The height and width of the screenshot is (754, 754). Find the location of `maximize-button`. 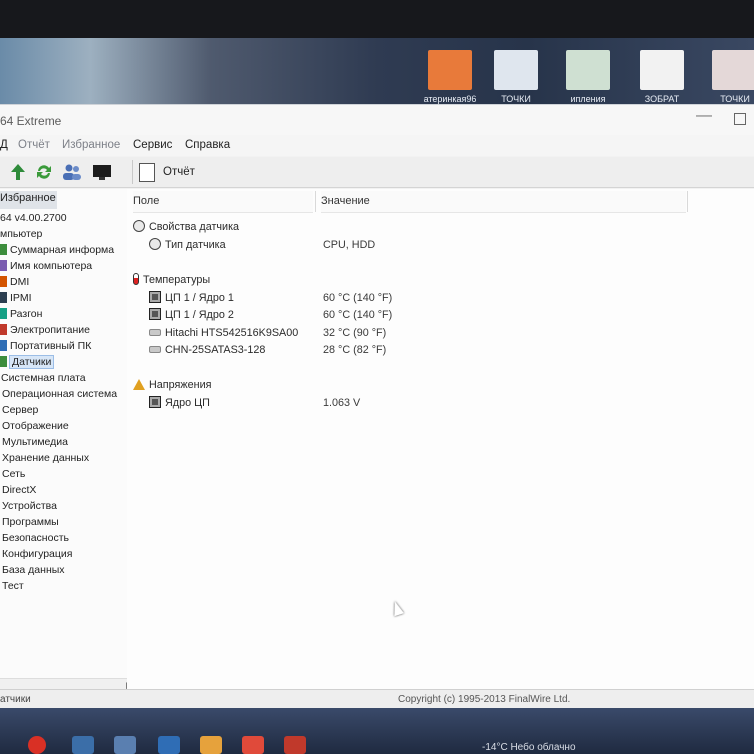

maximize-button is located at coordinates (740, 119).